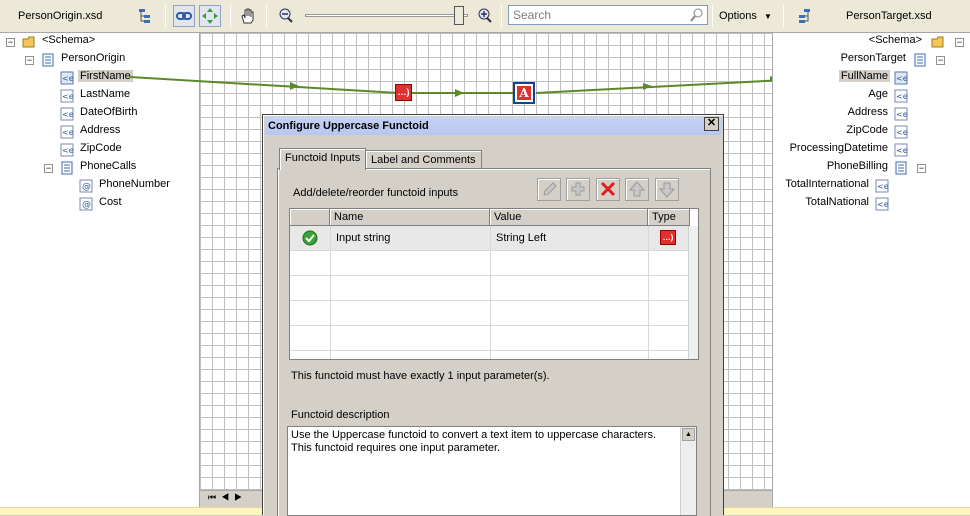 Image resolution: width=970 pixels, height=516 pixels. Describe the element at coordinates (145, 16) in the screenshot. I see `source-tree-options-button` at that location.